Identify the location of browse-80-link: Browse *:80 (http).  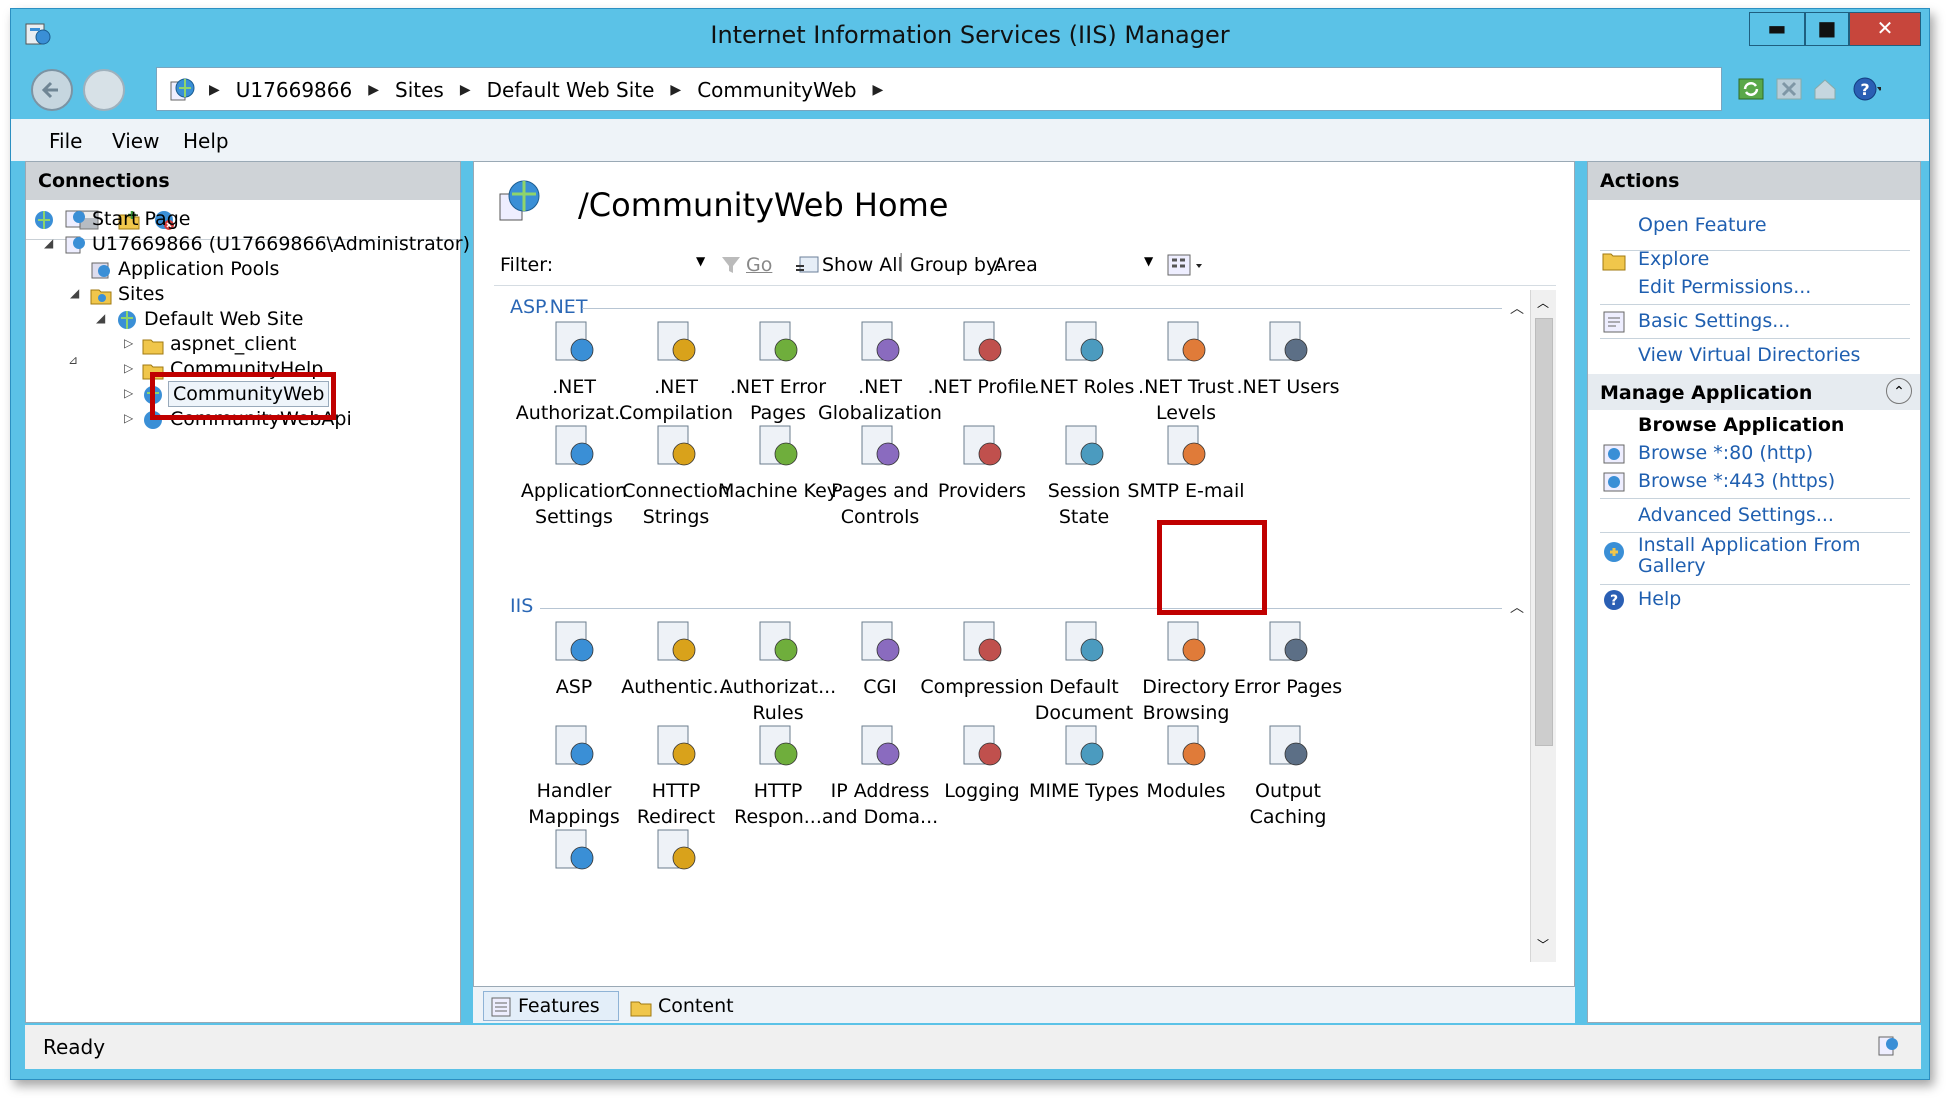
(1725, 453).